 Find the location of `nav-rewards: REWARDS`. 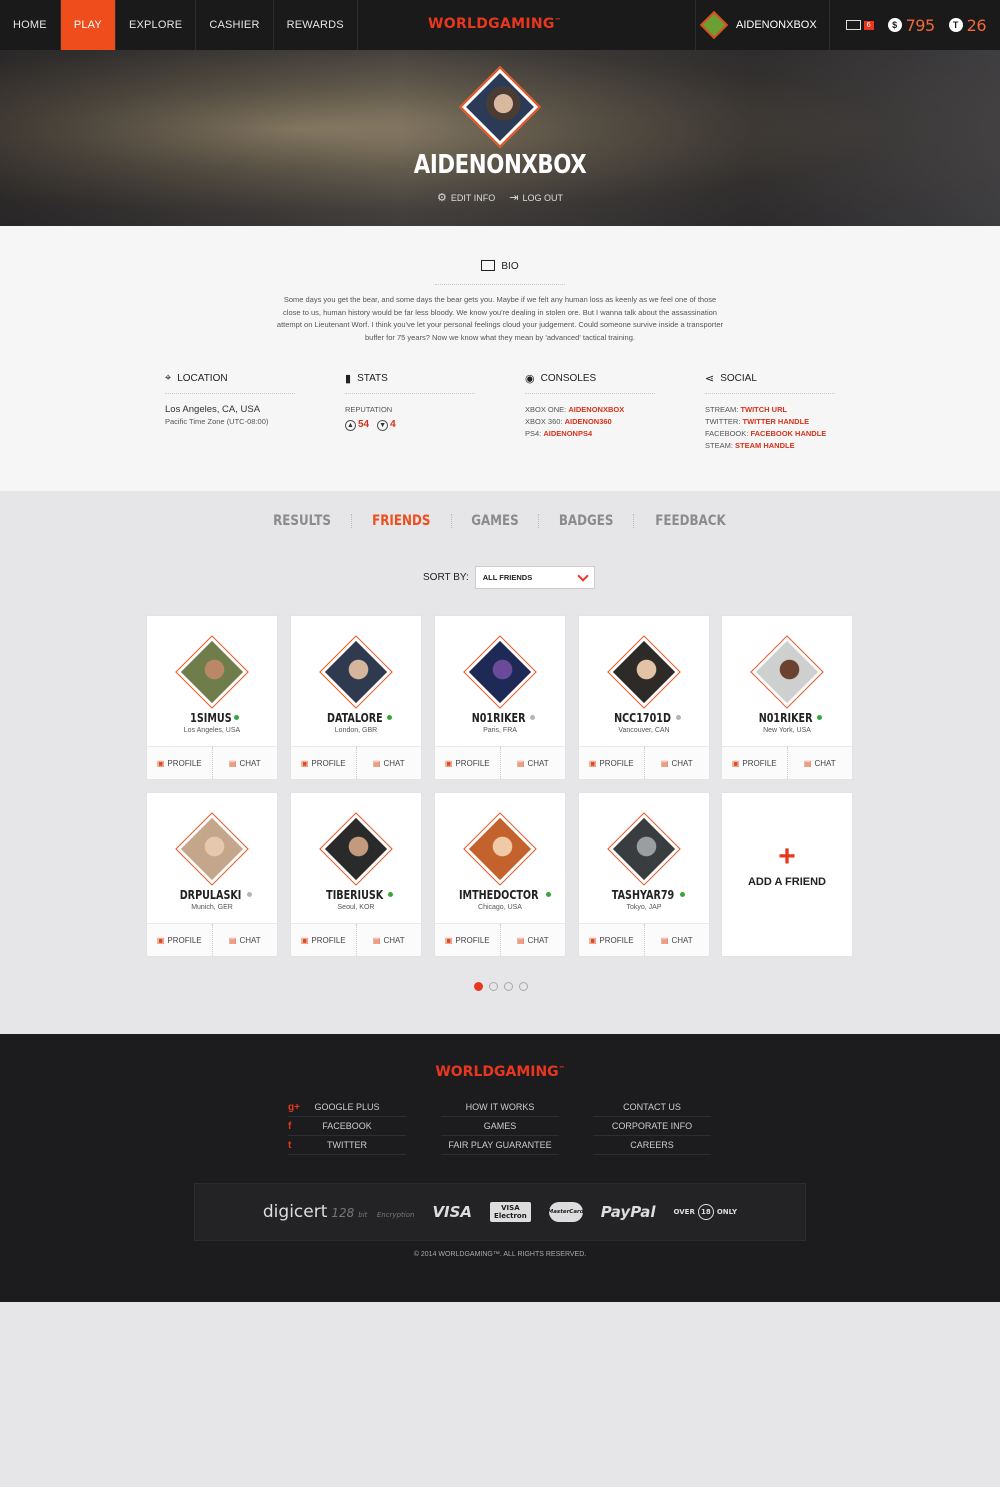

nav-rewards: REWARDS is located at coordinates (316, 25).